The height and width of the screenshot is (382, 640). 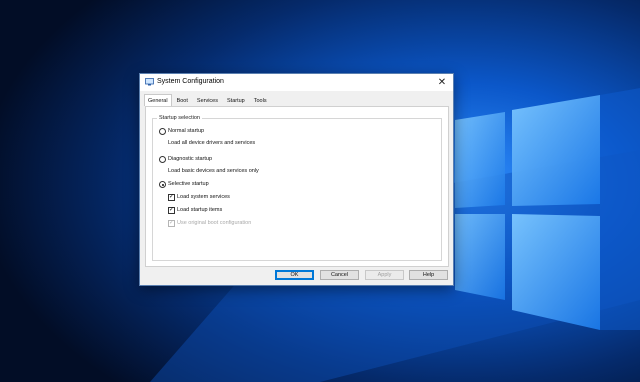 I want to click on diagnostic-startup-description: Load basic devices and services only, so click(x=213, y=171).